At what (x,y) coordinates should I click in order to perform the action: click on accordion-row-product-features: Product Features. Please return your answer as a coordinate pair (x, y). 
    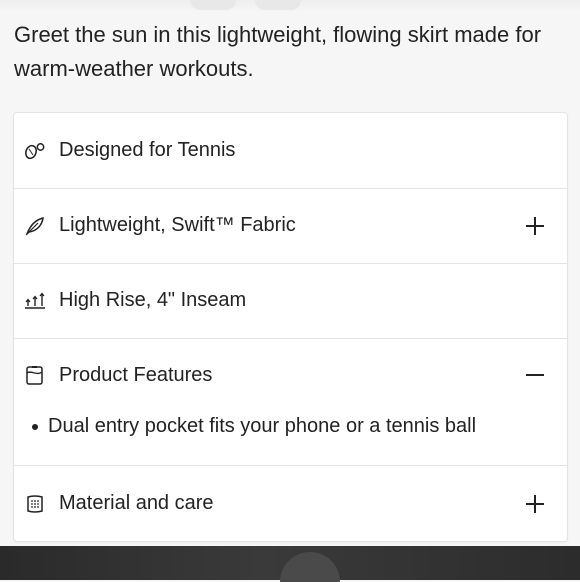
    Looking at the image, I should click on (290, 375).